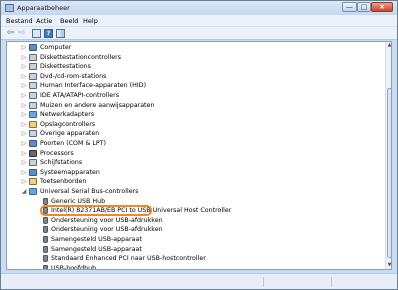  I want to click on tree-item: ▷ Systeemapparaten, so click(195, 172).